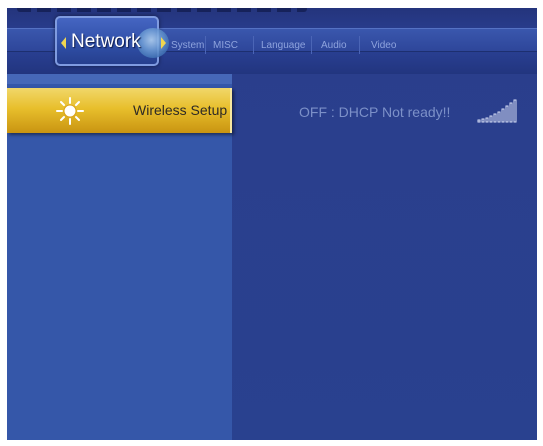 Image resolution: width=543 pixels, height=446 pixels. What do you see at coordinates (225, 45) in the screenshot?
I see `tab-misc: MISC` at bounding box center [225, 45].